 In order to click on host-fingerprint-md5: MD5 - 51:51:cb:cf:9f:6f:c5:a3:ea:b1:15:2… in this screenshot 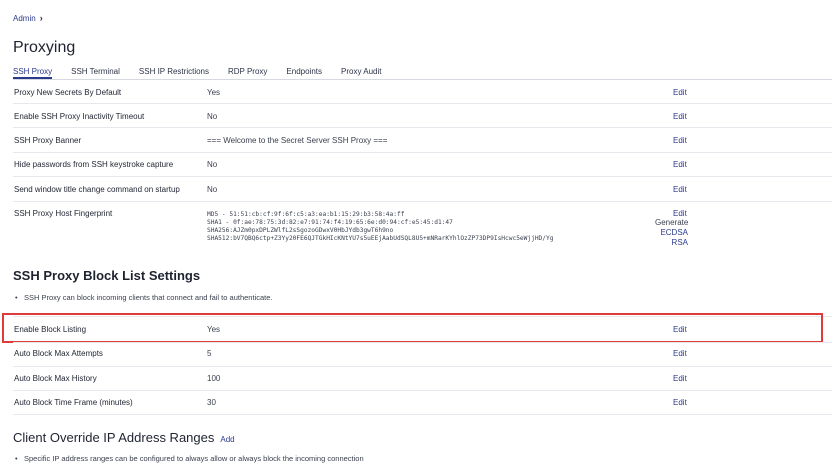, I will do `click(306, 214)`.